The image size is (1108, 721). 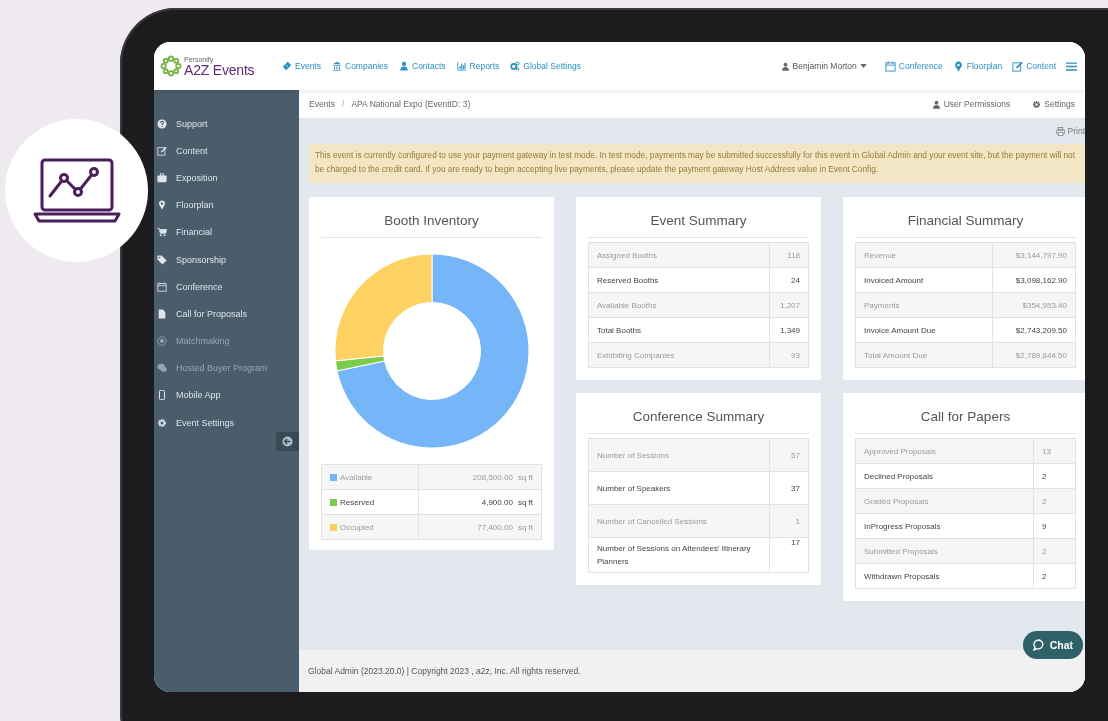 I want to click on flower-logo-icon, so click(x=171, y=66).